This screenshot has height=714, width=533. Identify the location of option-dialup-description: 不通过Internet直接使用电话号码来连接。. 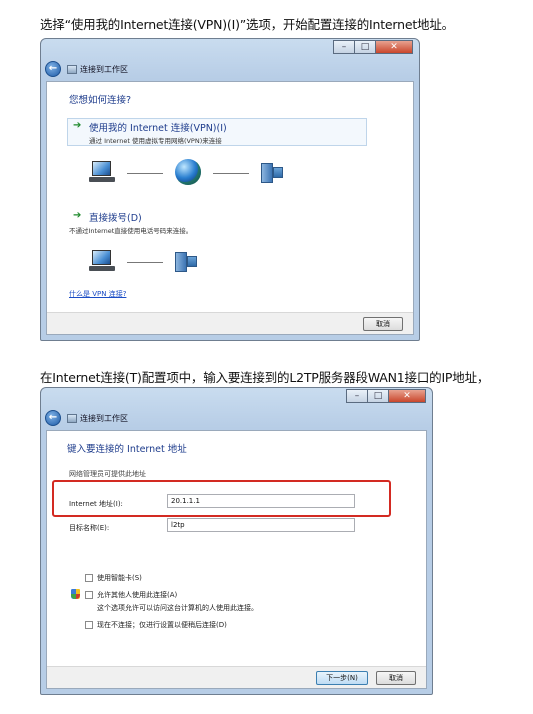
(131, 231).